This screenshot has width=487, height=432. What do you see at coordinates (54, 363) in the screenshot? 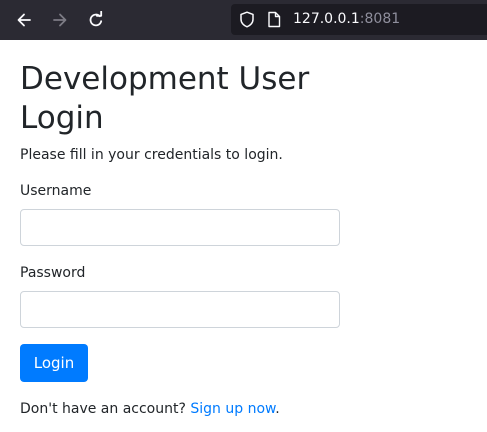
I see `login-button: Login` at bounding box center [54, 363].